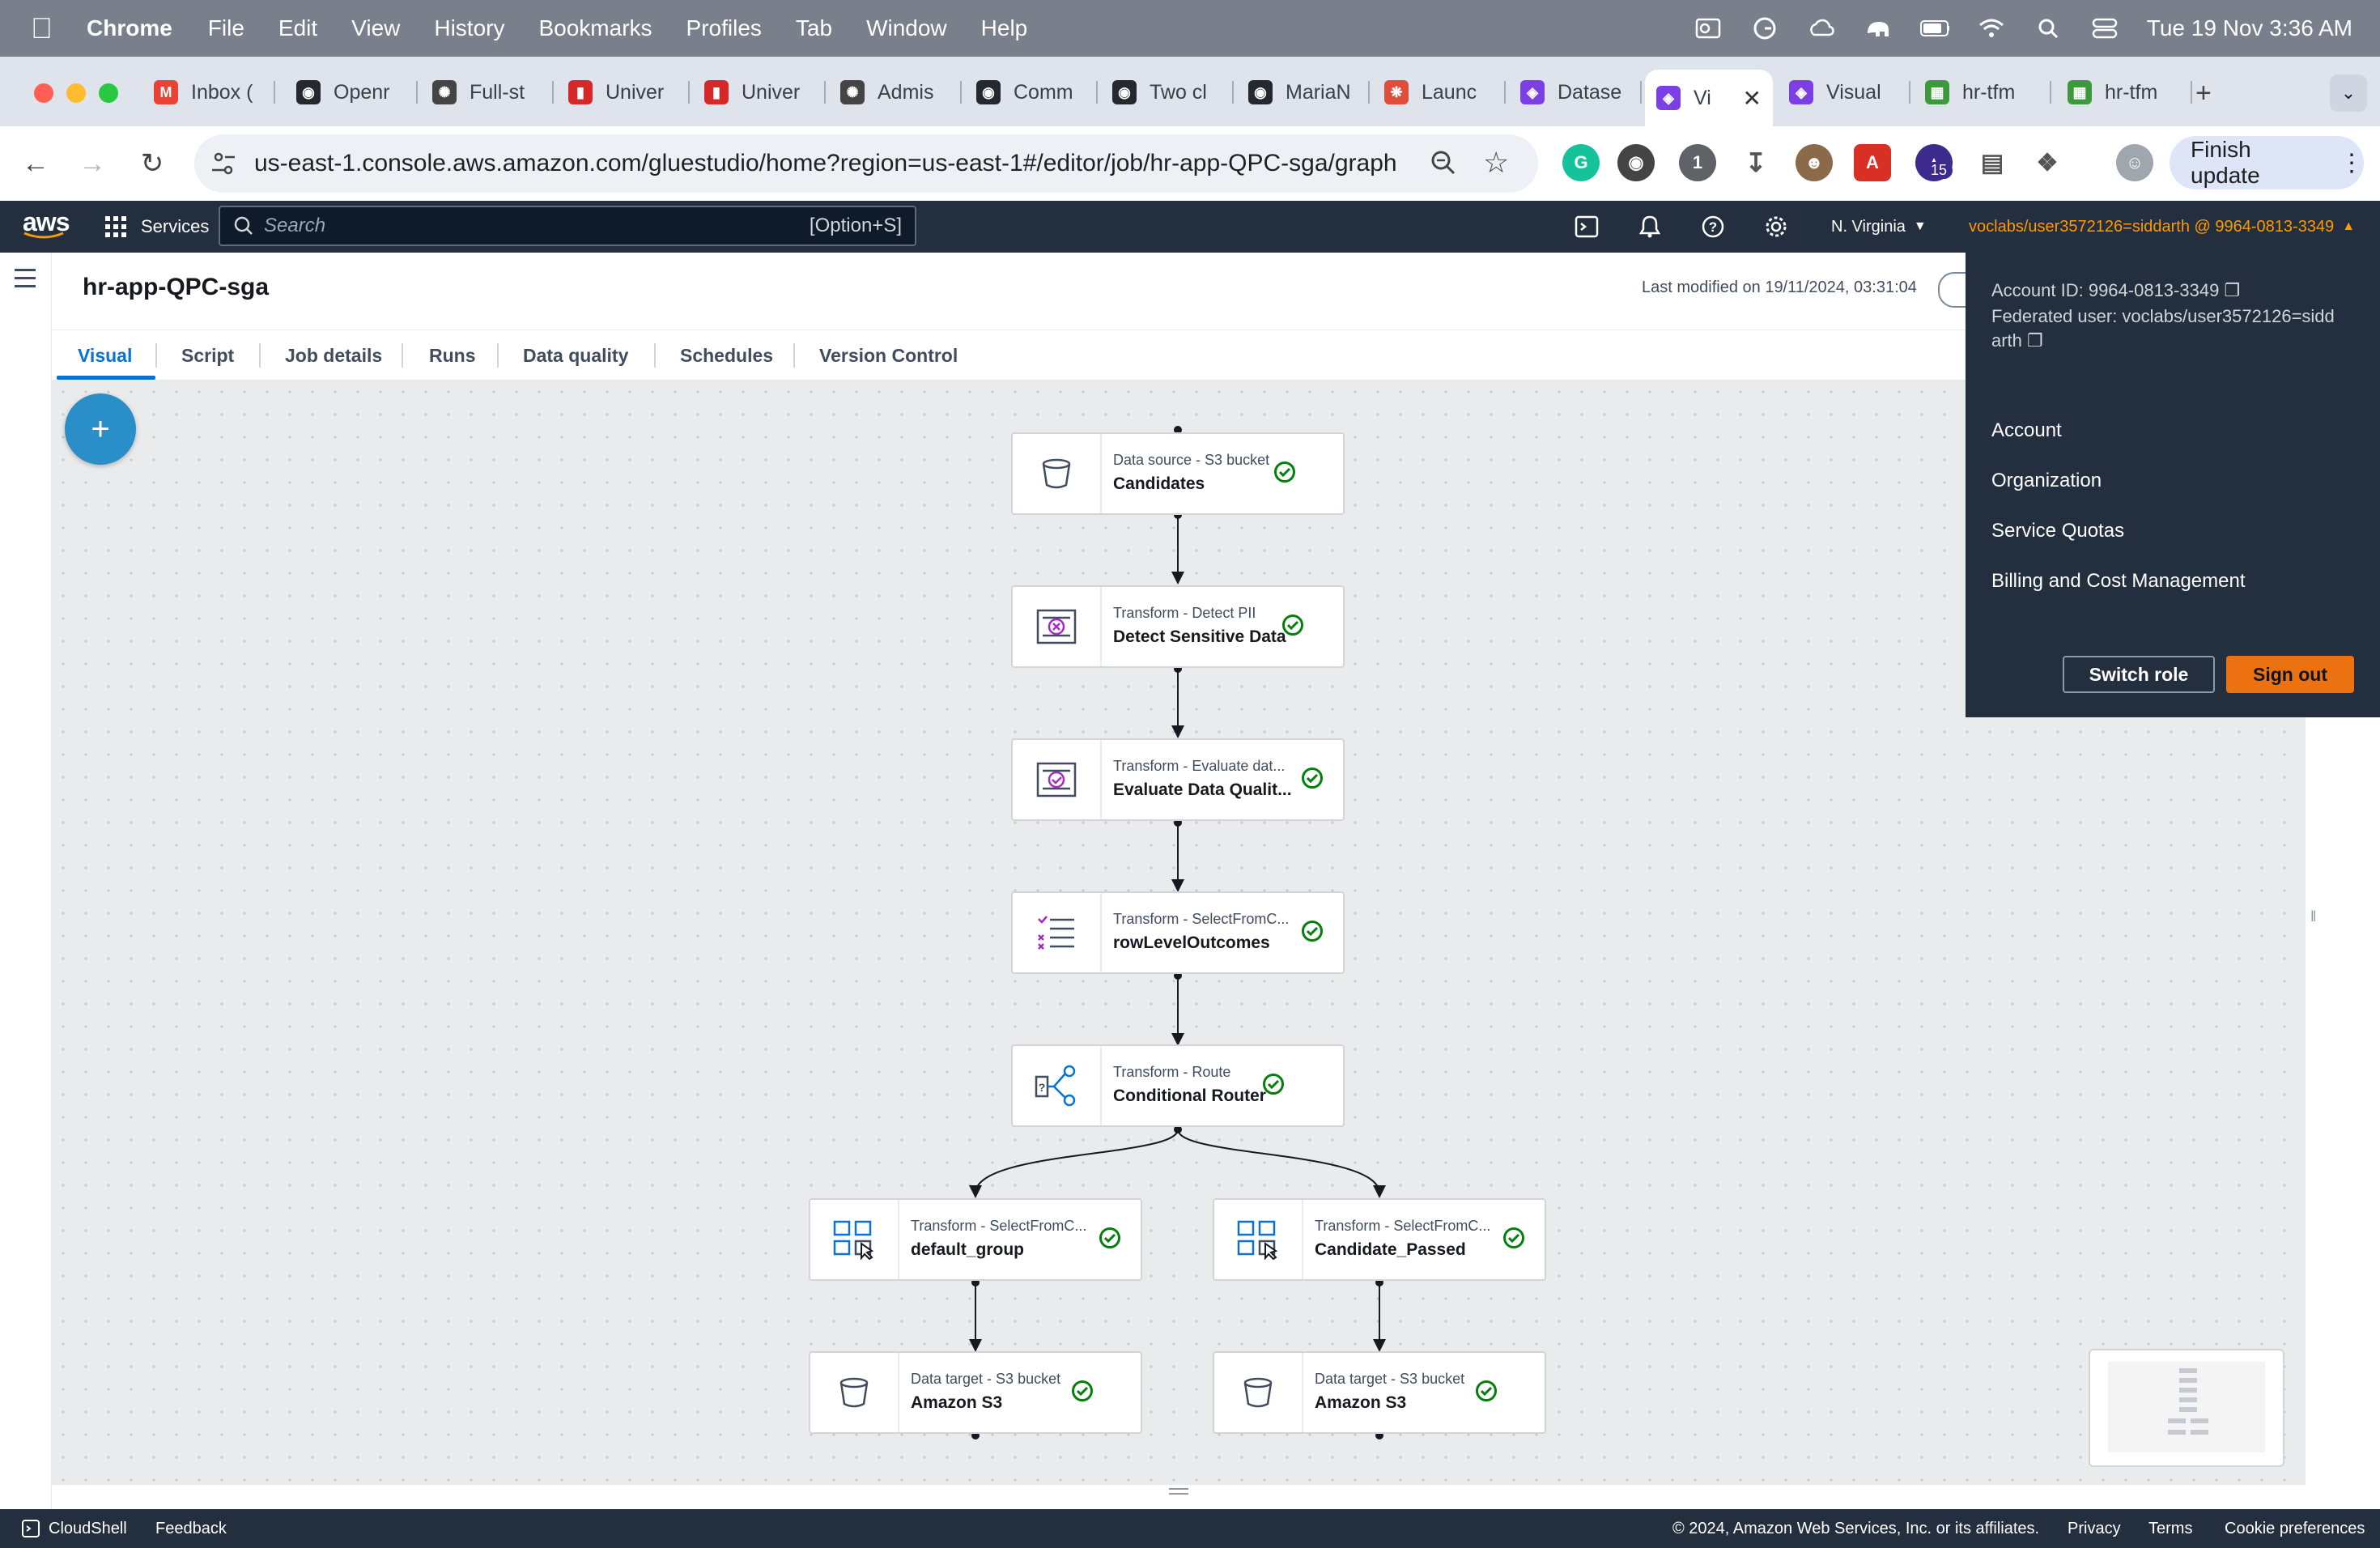 The image size is (2380, 1548). Describe the element at coordinates (2186, 1408) in the screenshot. I see `graph-minimap` at that location.